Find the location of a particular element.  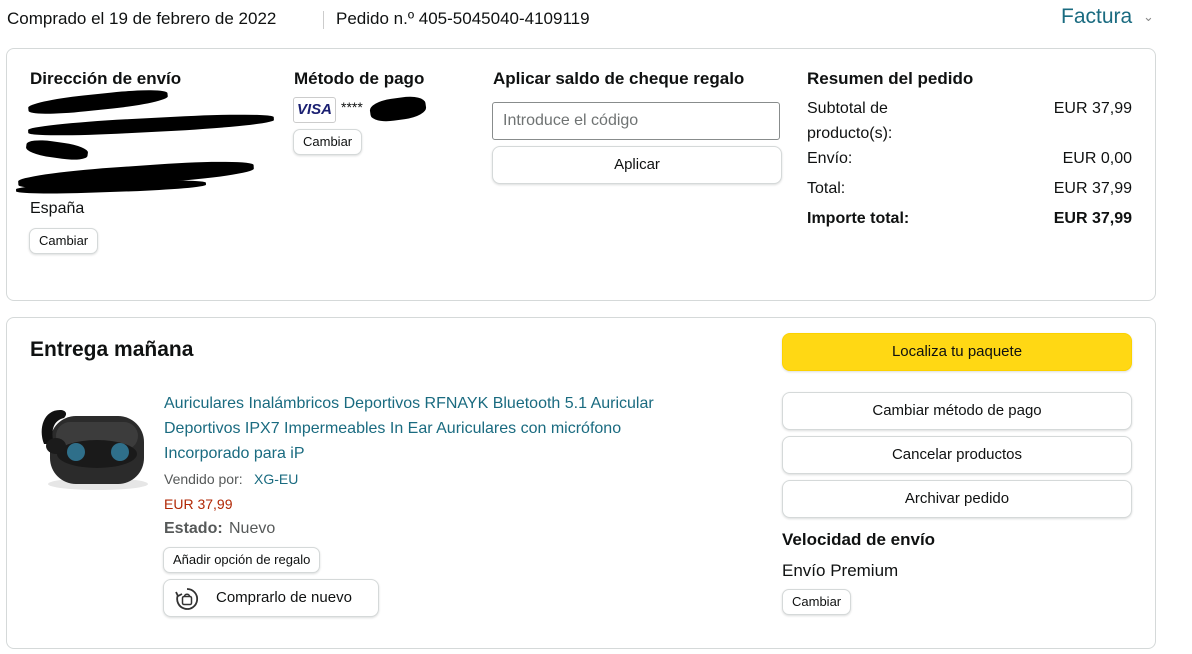

payment-method-title: Método de pago is located at coordinates (359, 78).